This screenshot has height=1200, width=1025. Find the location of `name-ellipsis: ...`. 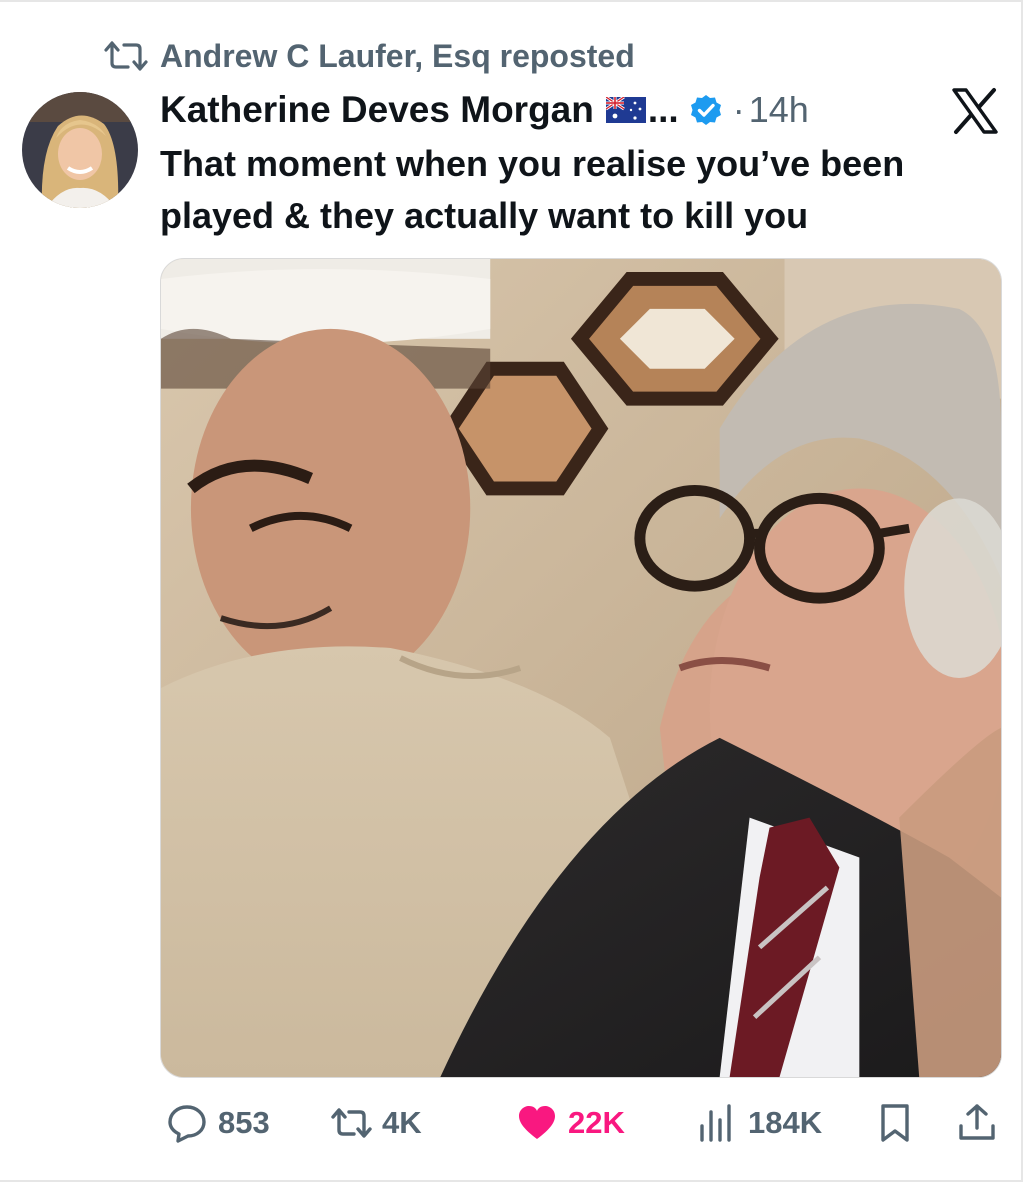

name-ellipsis: ... is located at coordinates (663, 109).